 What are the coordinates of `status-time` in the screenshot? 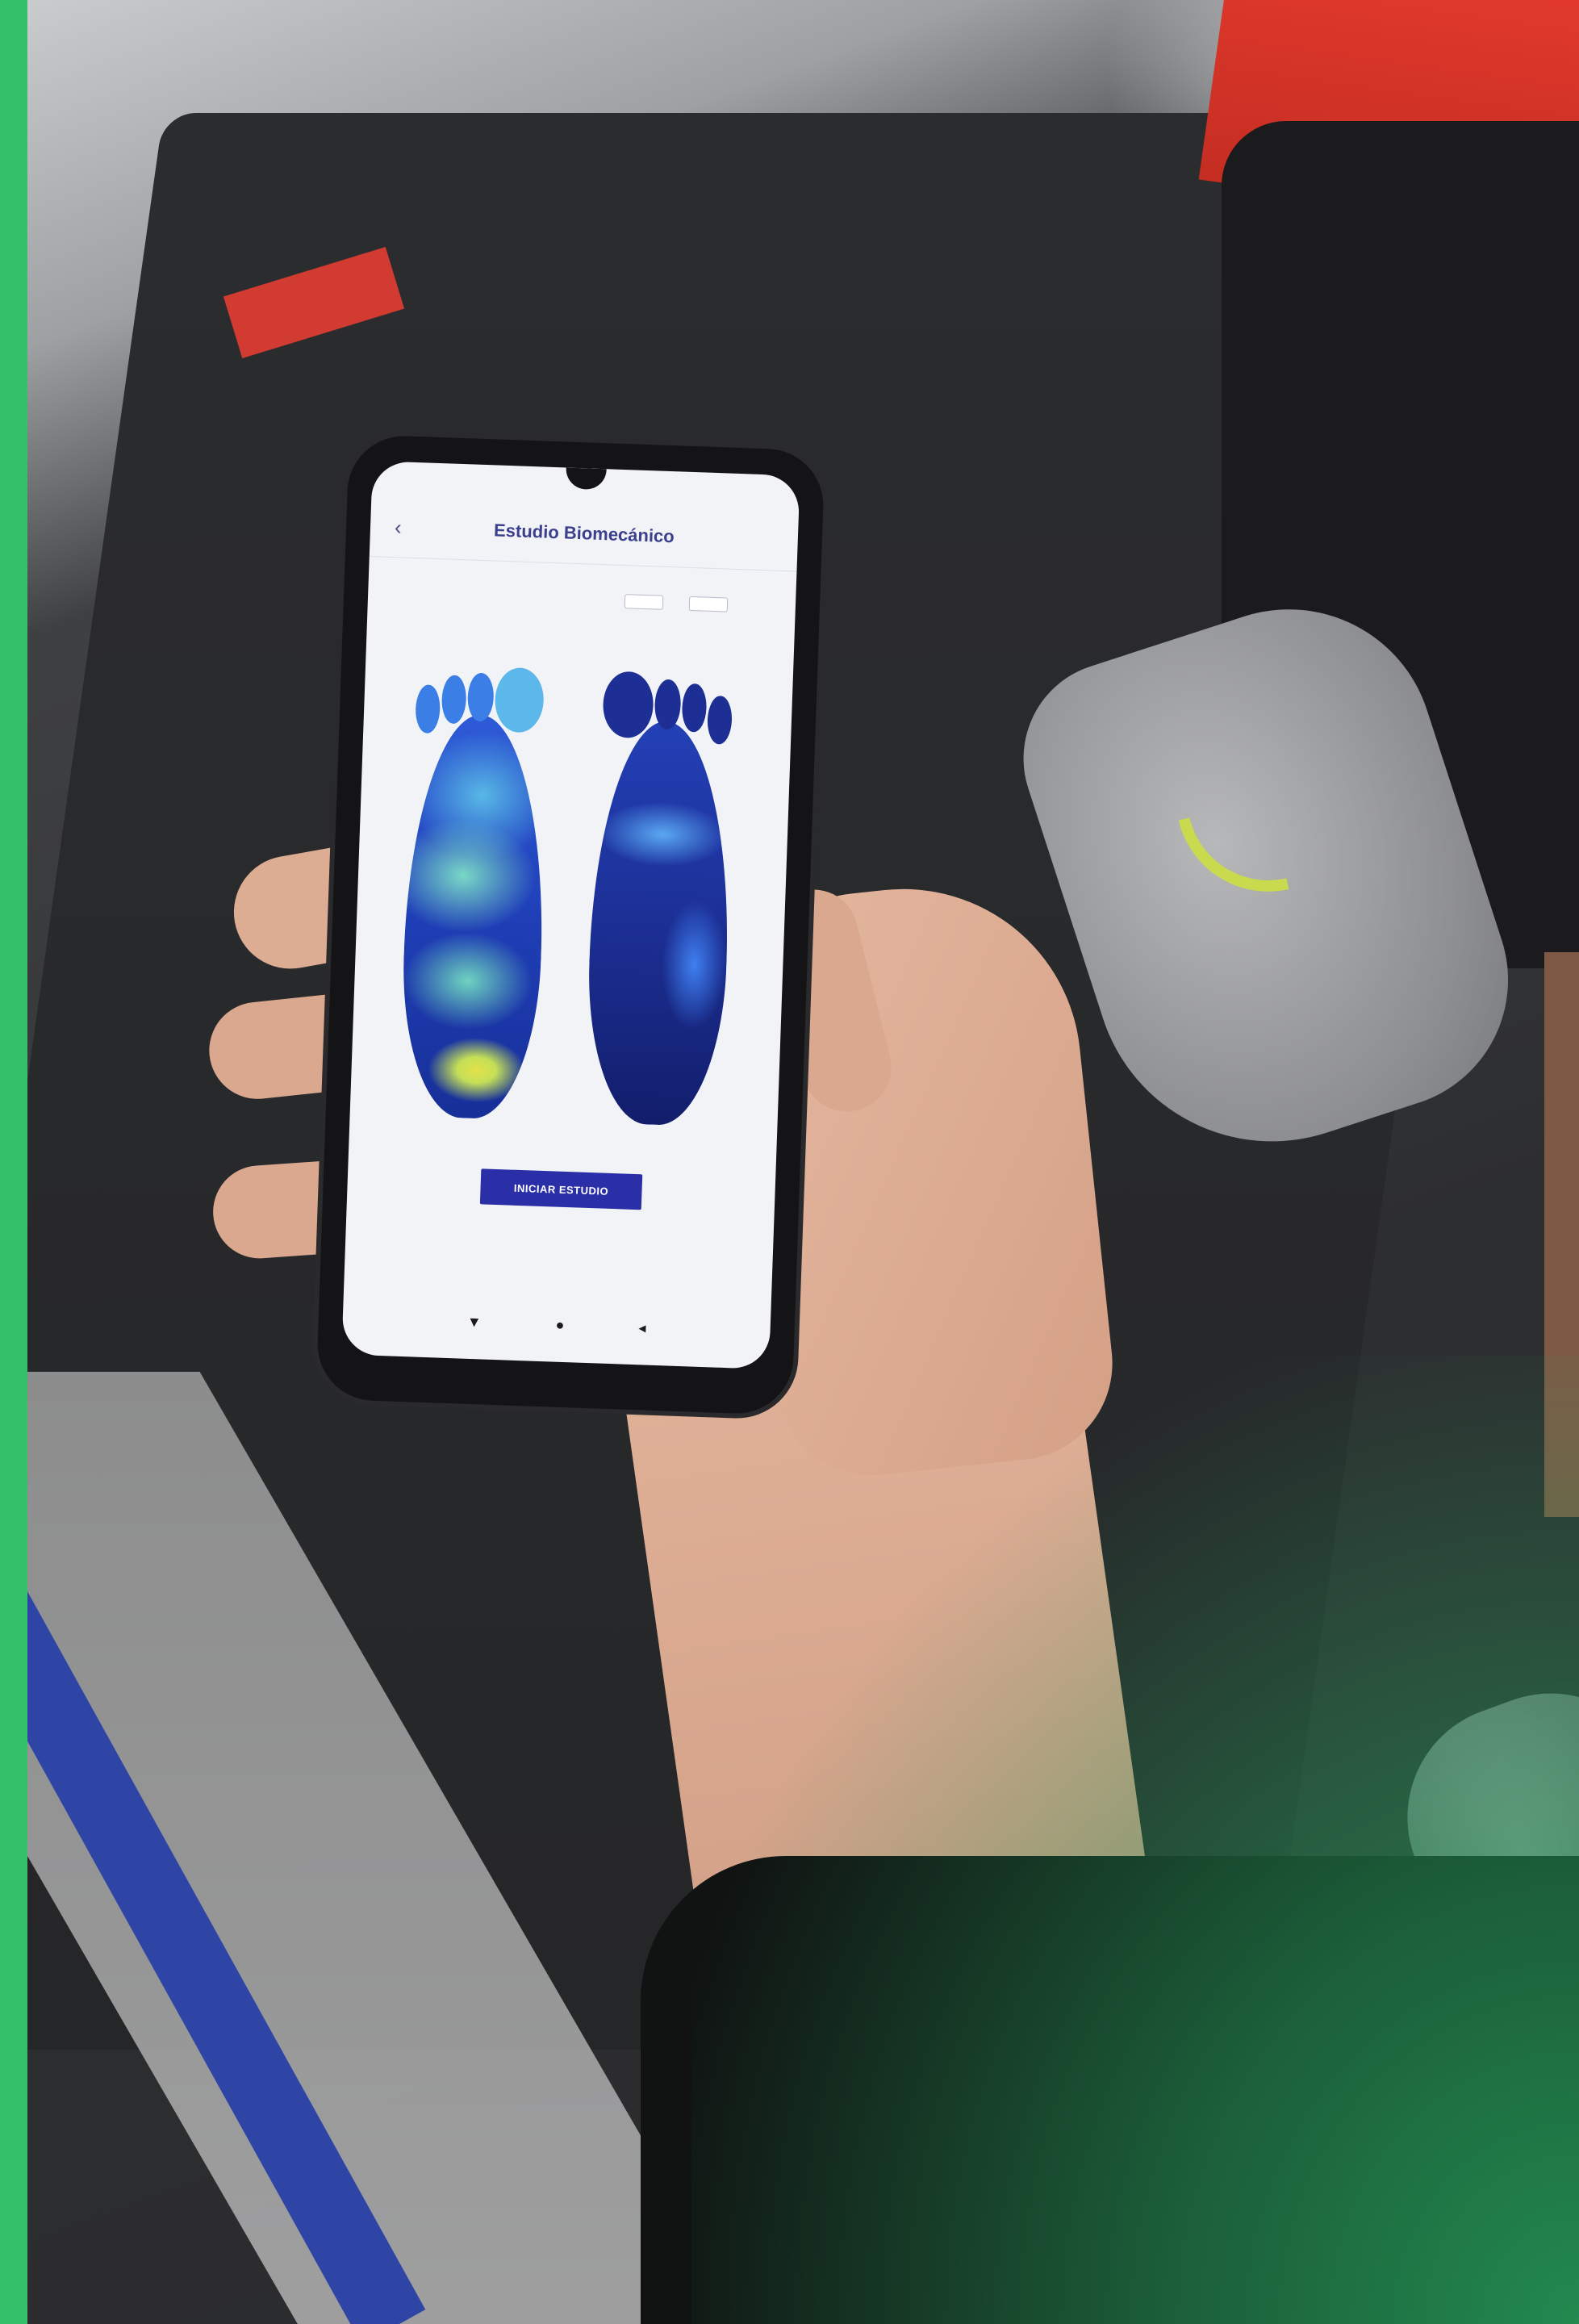 It's located at (402, 481).